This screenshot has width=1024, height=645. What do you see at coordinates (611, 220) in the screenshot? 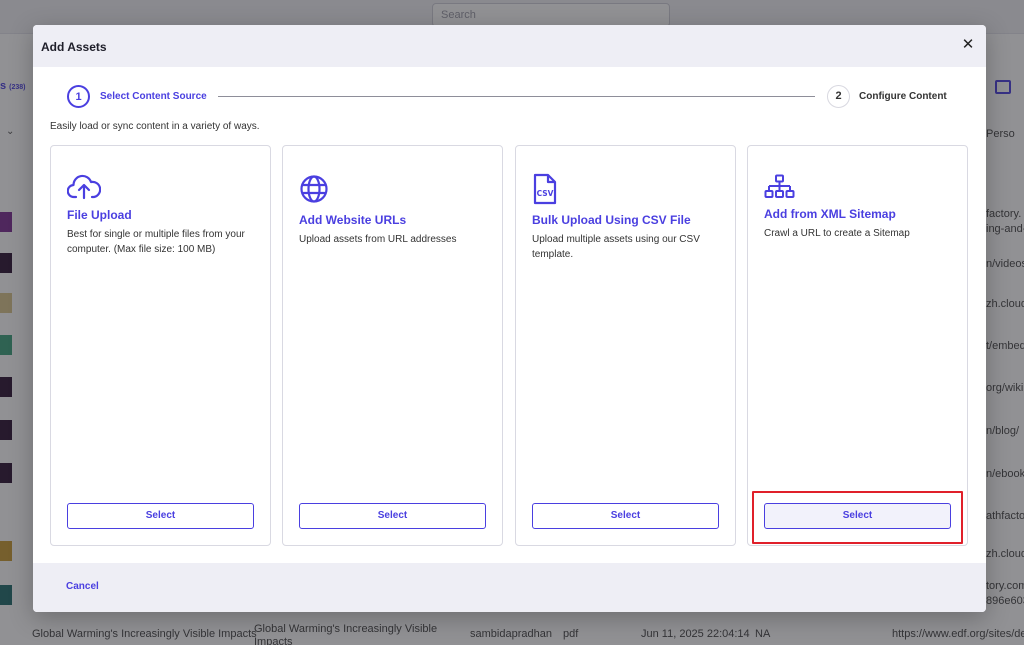
I see `card-title: Bulk Upload Using CSV File` at bounding box center [611, 220].